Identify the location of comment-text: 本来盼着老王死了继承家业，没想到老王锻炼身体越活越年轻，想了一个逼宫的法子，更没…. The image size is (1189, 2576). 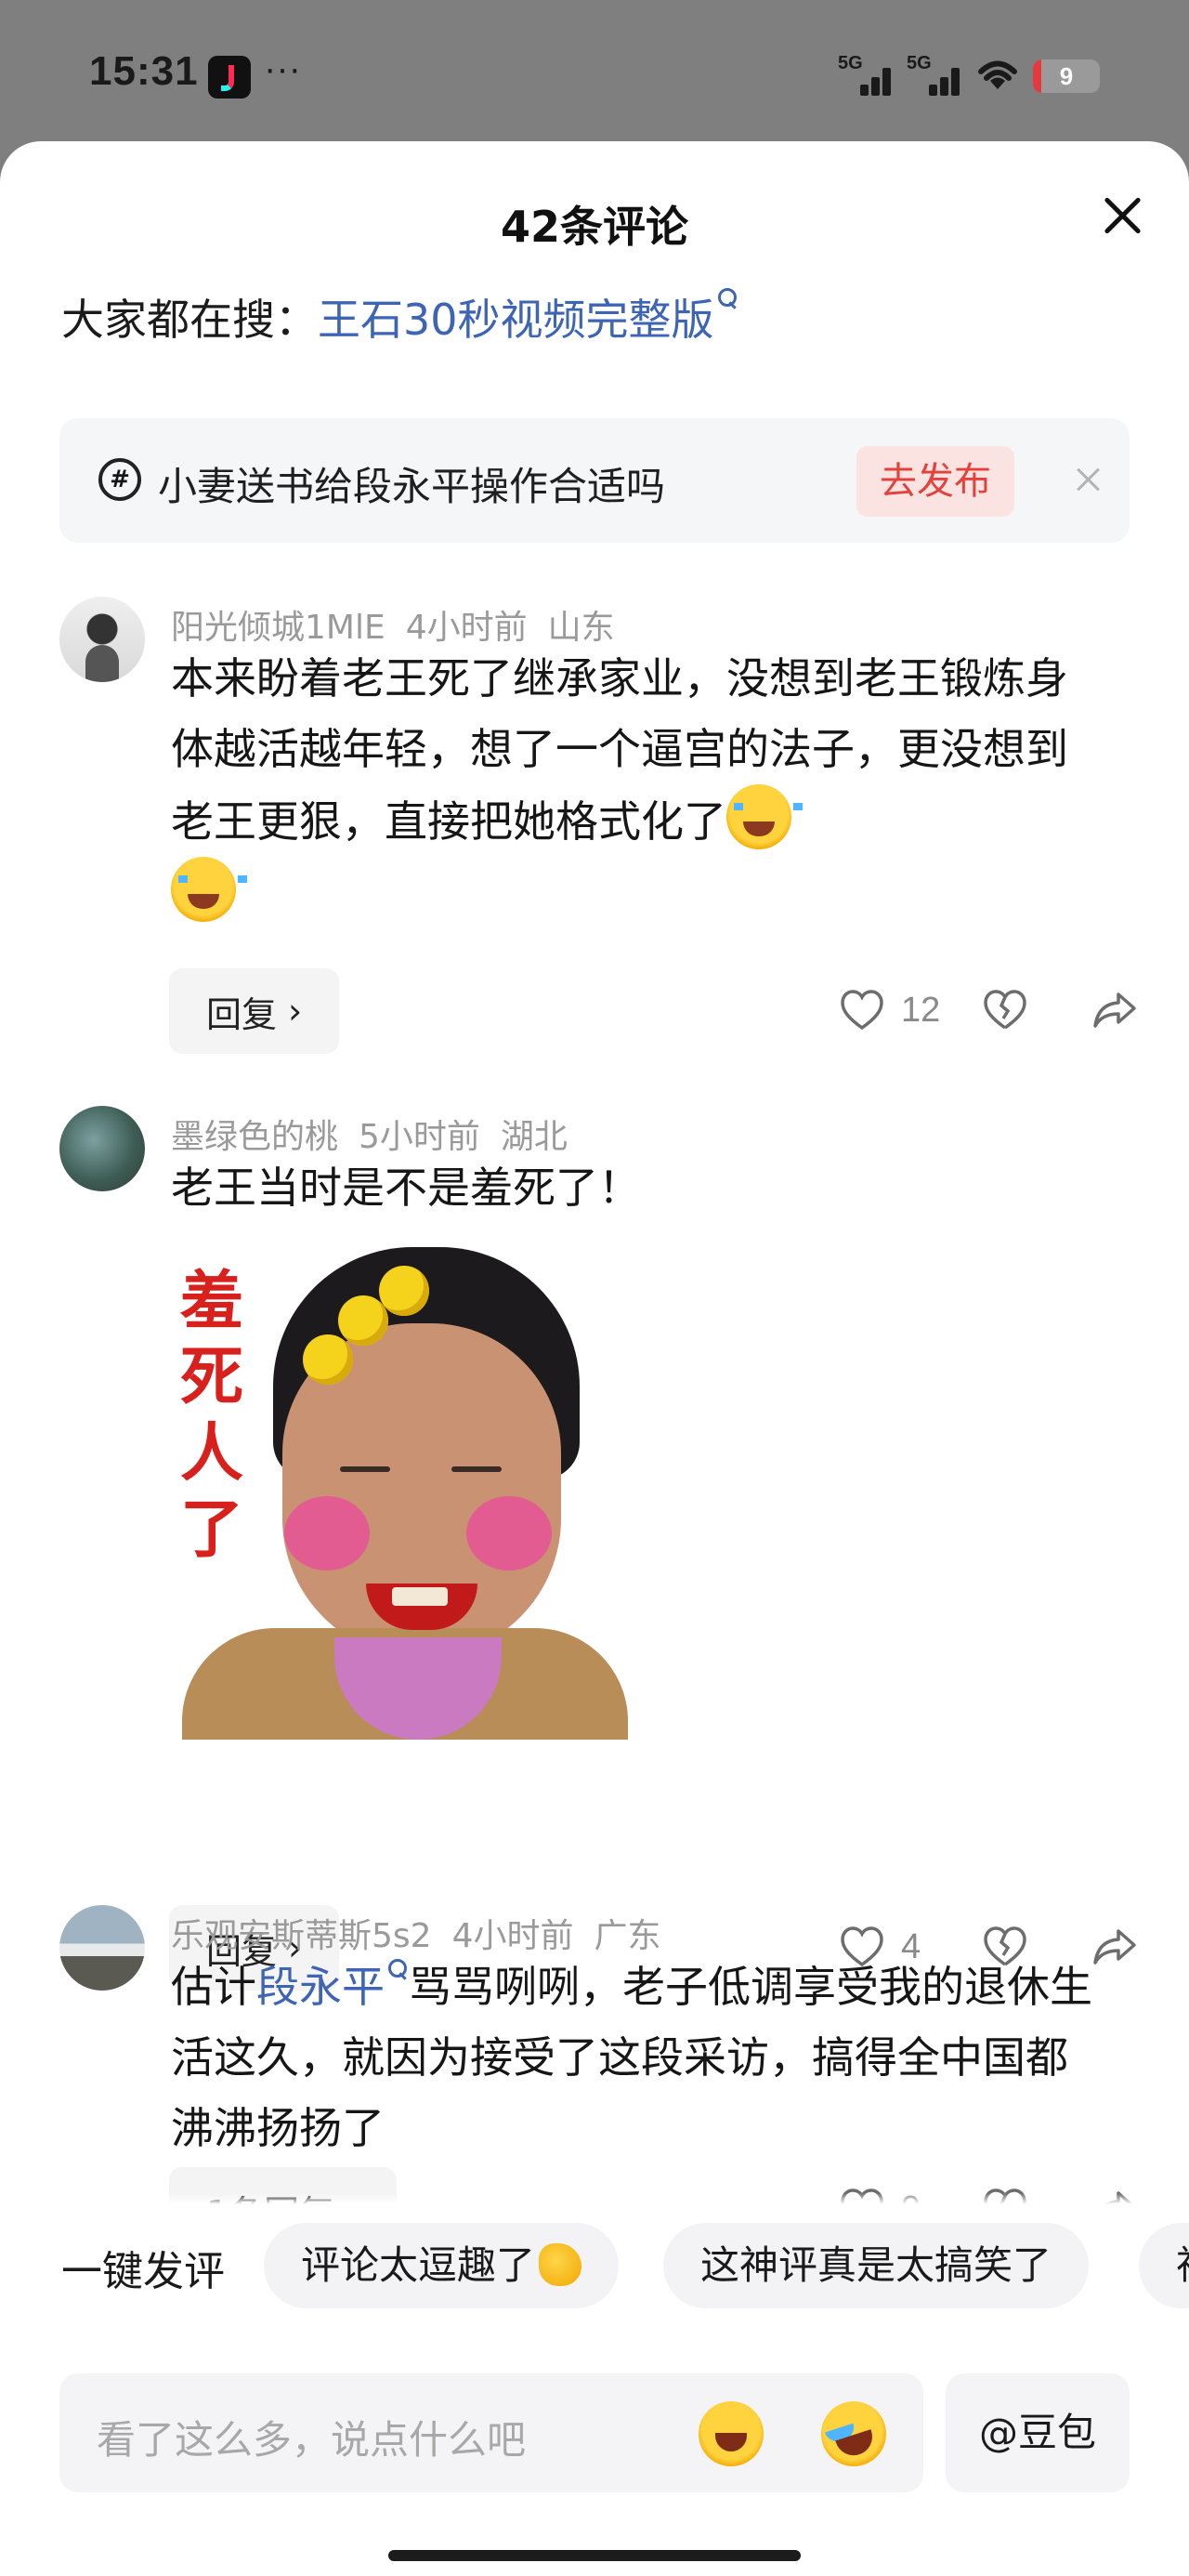
(636, 786).